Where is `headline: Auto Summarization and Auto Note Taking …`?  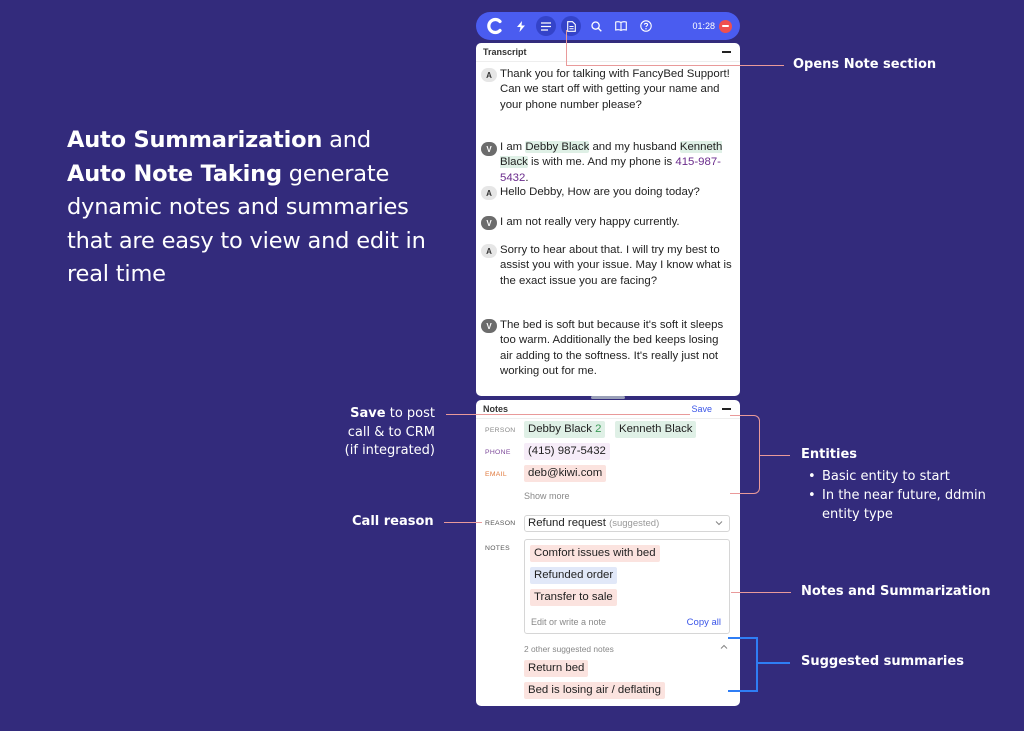 headline: Auto Summarization and Auto Note Taking … is located at coordinates (247, 208).